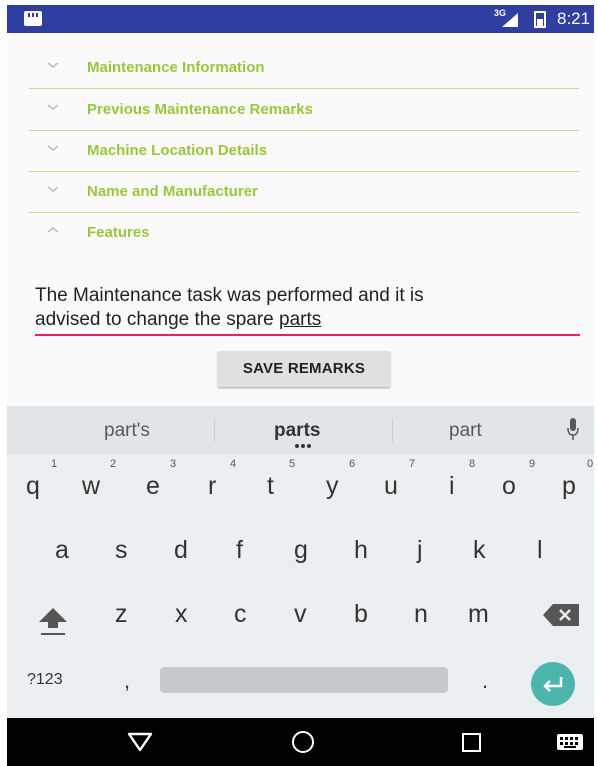 The width and height of the screenshot is (597, 766). What do you see at coordinates (181, 550) in the screenshot?
I see `key-d: d` at bounding box center [181, 550].